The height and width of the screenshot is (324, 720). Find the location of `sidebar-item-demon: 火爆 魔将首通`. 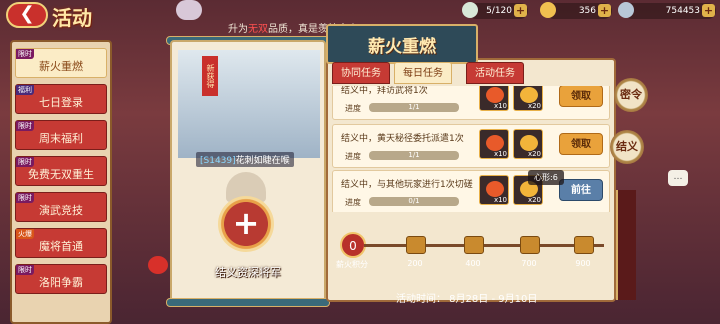

sidebar-item-demon: 火爆 魔将首通 is located at coordinates (61, 243).